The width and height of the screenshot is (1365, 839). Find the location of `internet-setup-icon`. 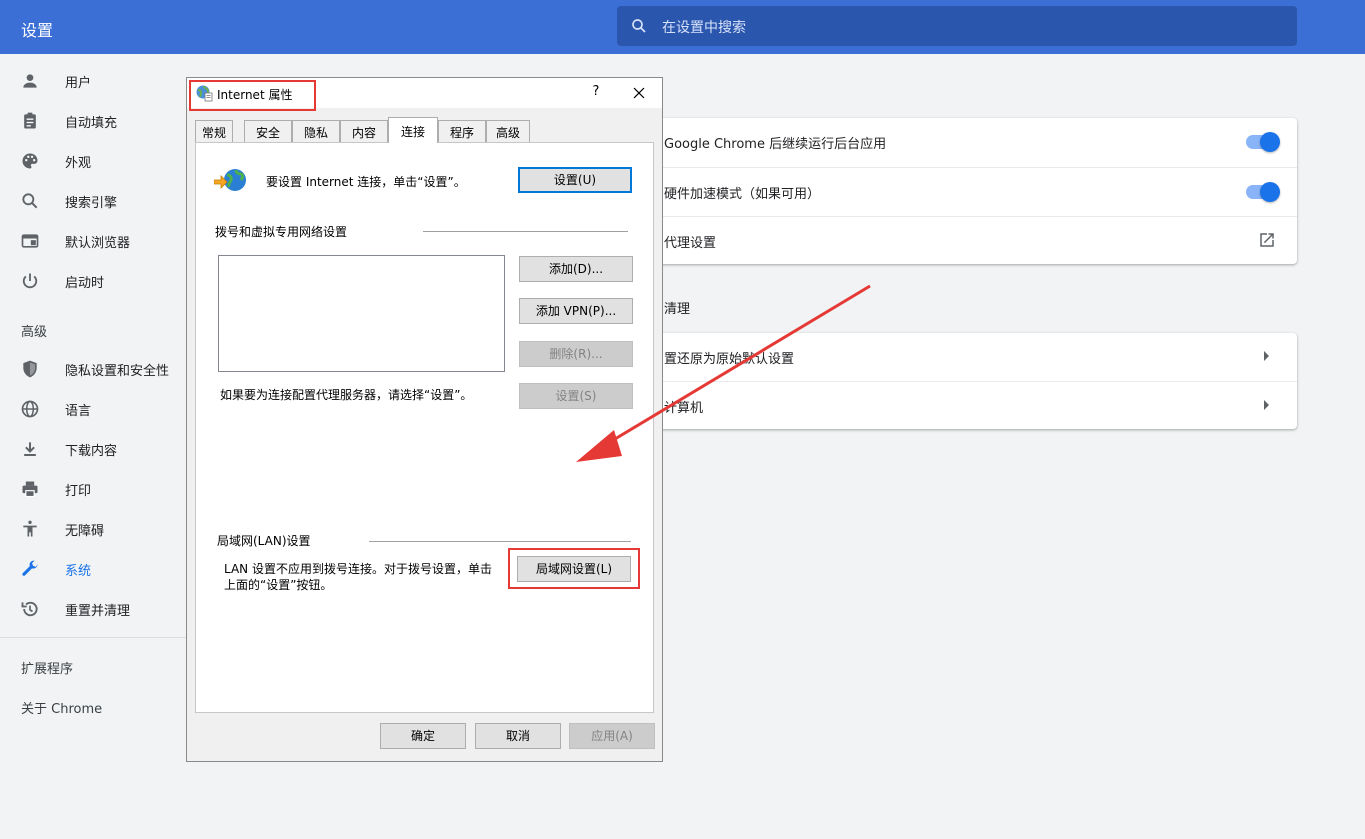

internet-setup-icon is located at coordinates (230, 180).